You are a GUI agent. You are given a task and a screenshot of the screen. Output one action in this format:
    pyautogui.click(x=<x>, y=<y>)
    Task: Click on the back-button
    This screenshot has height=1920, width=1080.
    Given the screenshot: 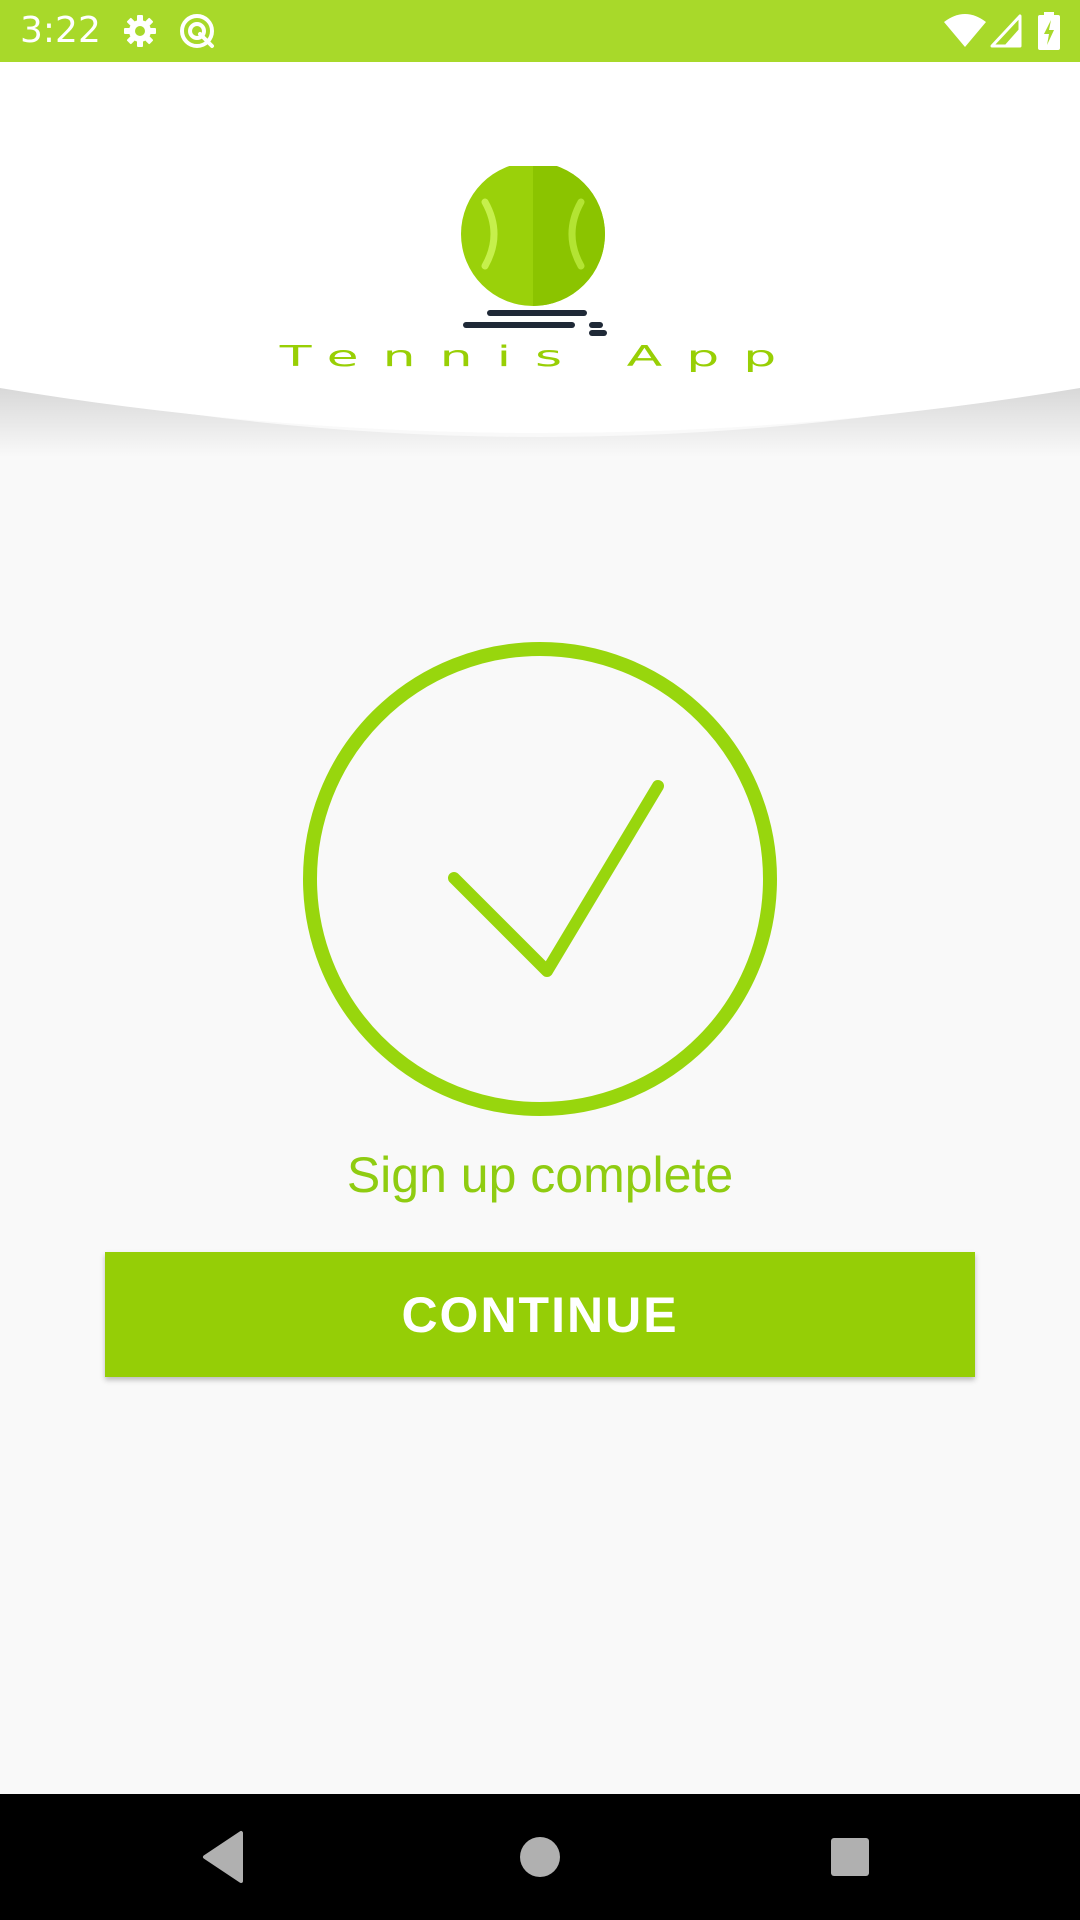 What is the action you would take?
    pyautogui.click(x=227, y=1857)
    